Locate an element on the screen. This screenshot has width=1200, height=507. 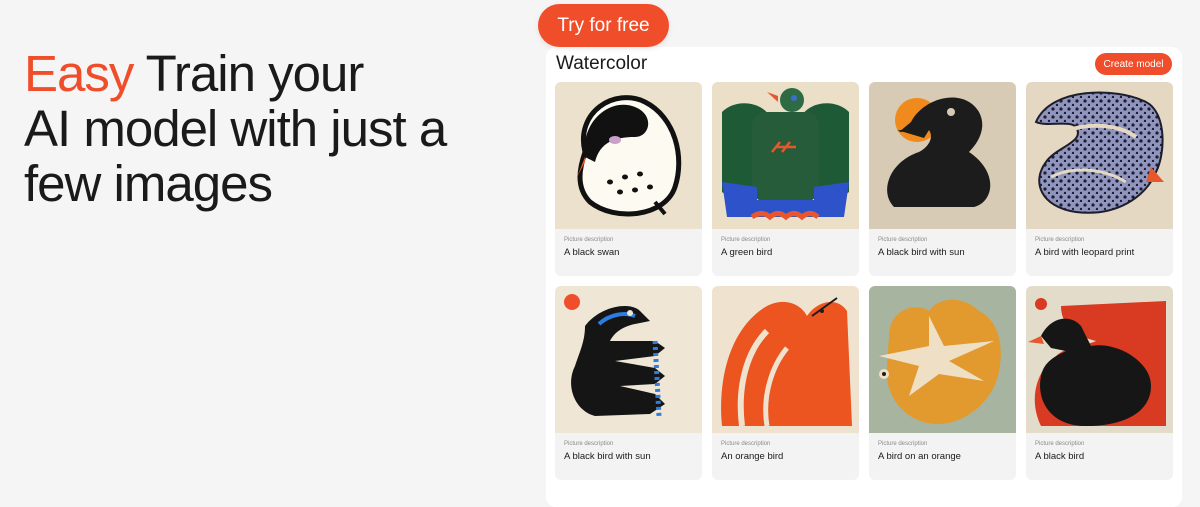
caption-text: An orange bird is located at coordinates (752, 456).